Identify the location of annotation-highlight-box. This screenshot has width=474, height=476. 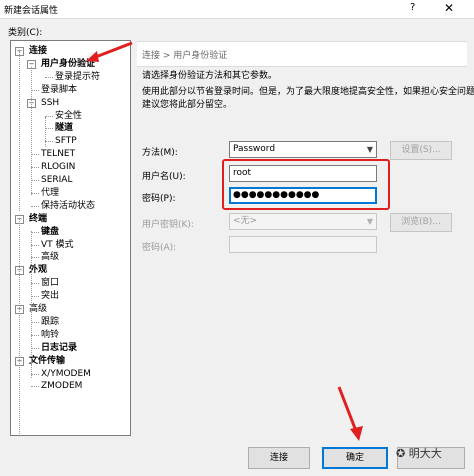
(306, 184).